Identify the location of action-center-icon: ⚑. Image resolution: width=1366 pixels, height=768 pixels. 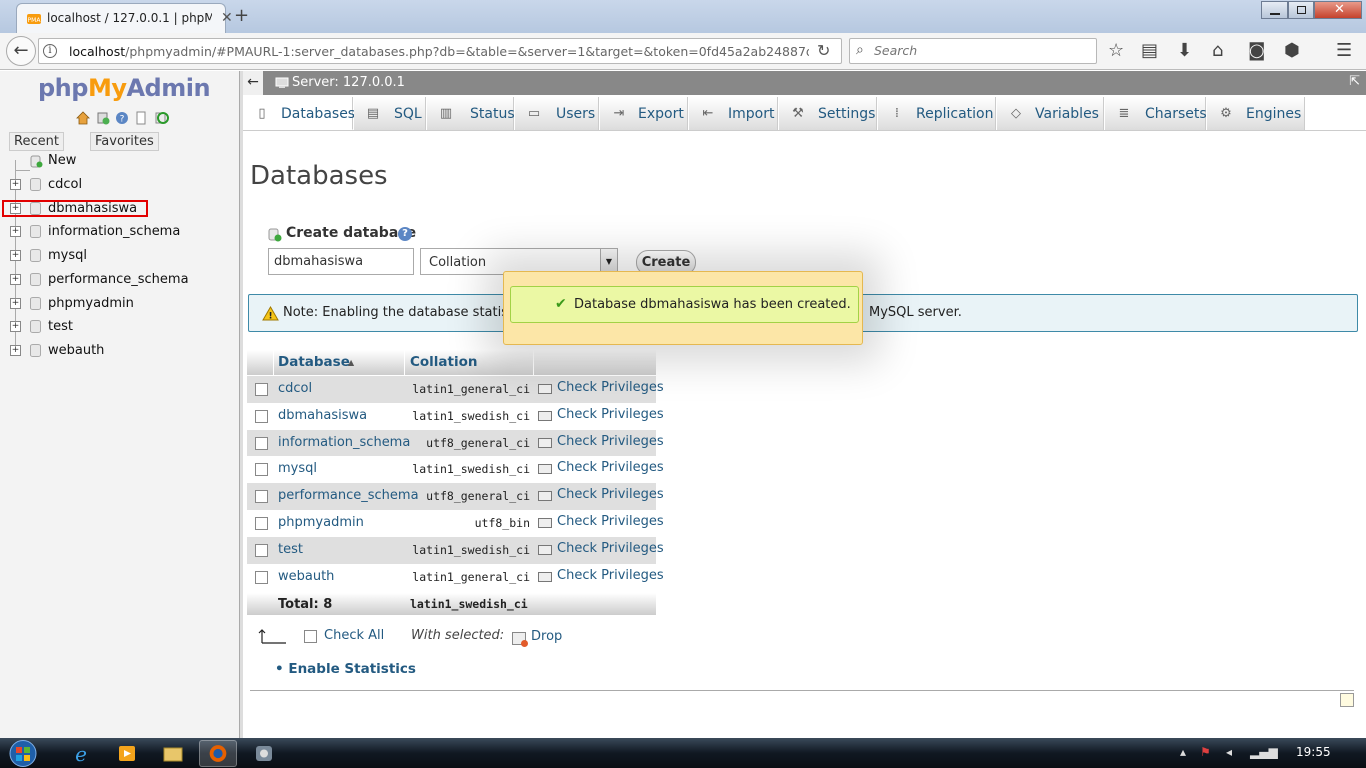
(1205, 752).